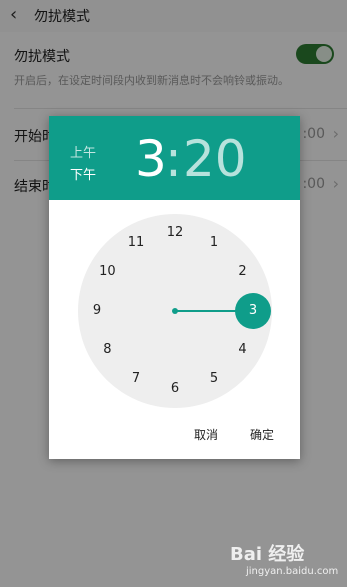  What do you see at coordinates (253, 311) in the screenshot?
I see `clock-number-selected: 3` at bounding box center [253, 311].